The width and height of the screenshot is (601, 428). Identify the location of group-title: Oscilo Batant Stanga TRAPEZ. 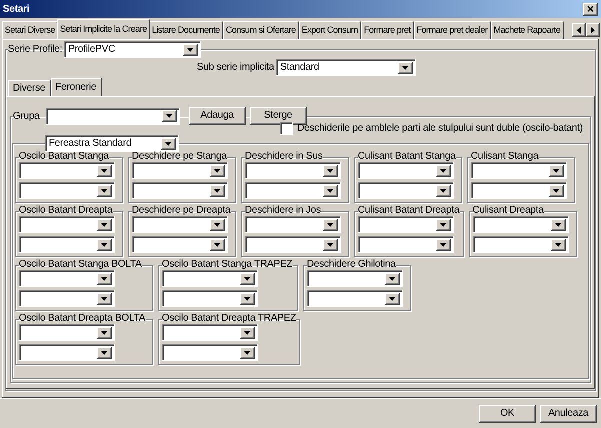
(227, 265).